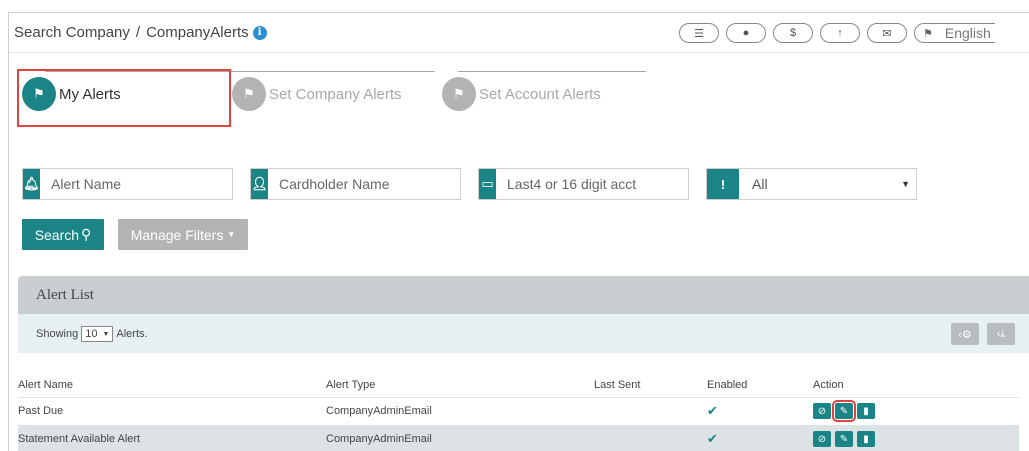 The image size is (1029, 451). What do you see at coordinates (552, 71) in the screenshot?
I see `tabs-connector-line` at bounding box center [552, 71].